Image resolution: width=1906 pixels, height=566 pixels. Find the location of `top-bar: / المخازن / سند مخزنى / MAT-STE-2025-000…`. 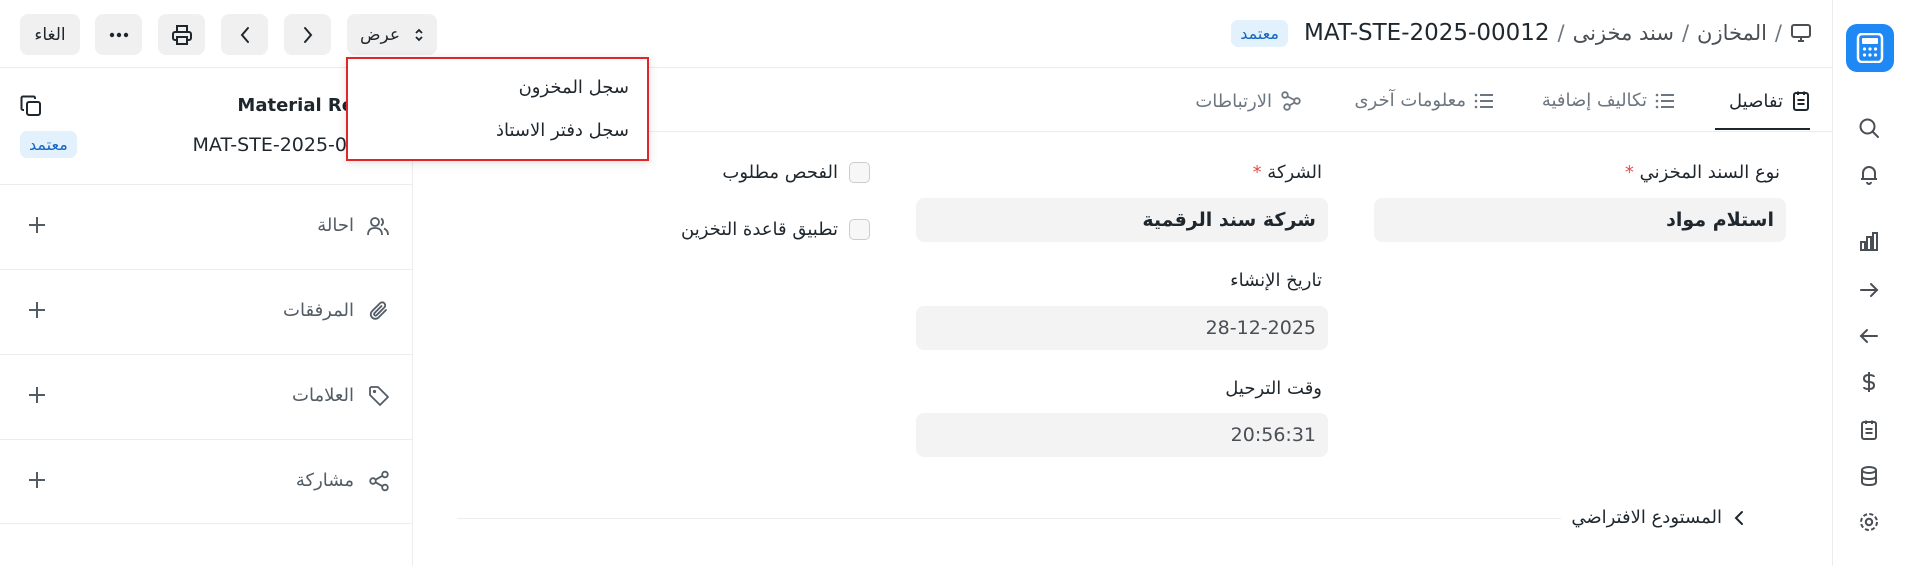

top-bar: / المخازن / سند مخزنى / MAT-STE-2025-000… is located at coordinates (916, 34).